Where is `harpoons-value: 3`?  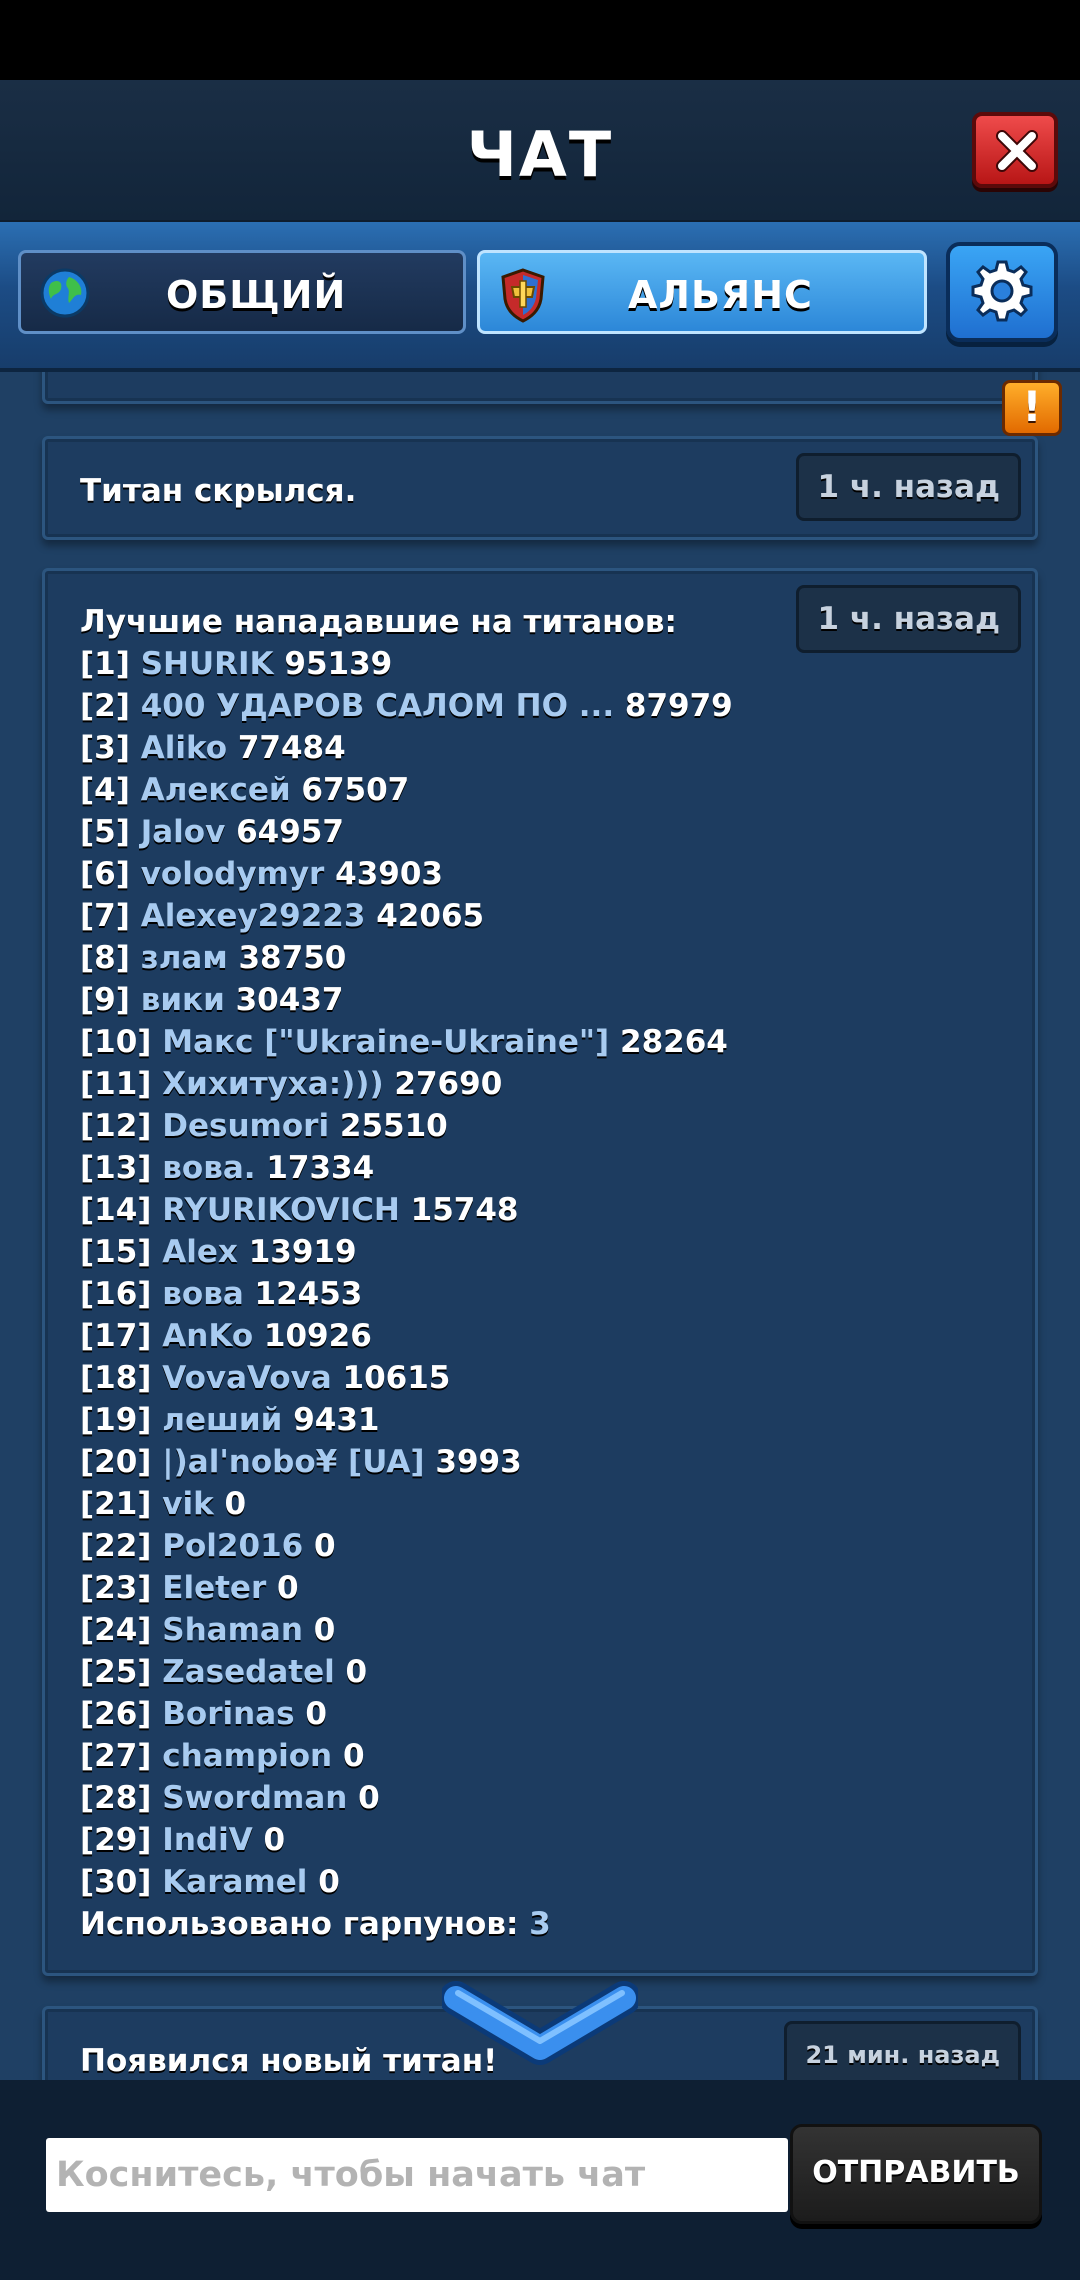
harpoons-value: 3 is located at coordinates (540, 1924).